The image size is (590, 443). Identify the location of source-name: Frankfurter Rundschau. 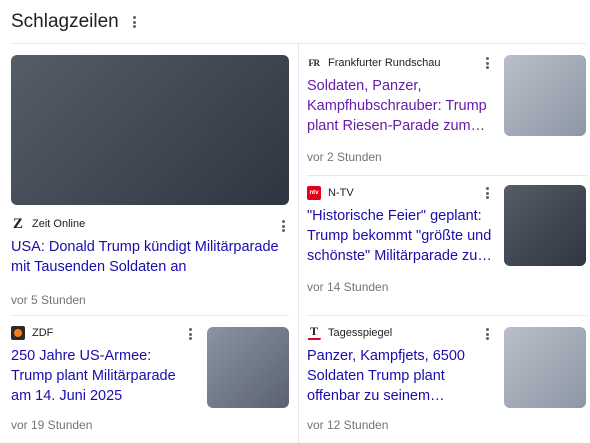
(384, 63).